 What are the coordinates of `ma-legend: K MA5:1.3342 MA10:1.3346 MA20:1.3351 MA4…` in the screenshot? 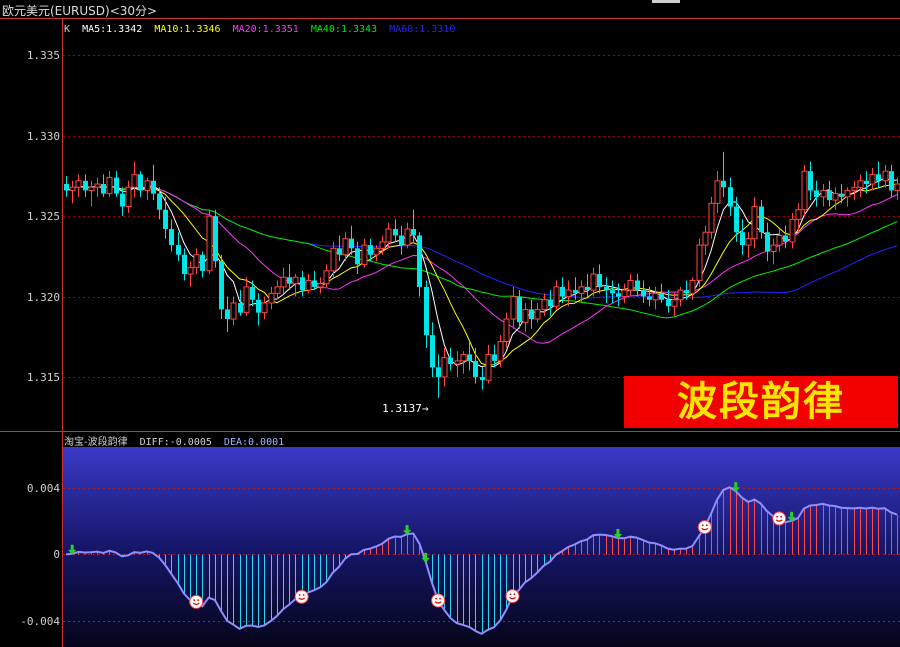 It's located at (262, 29).